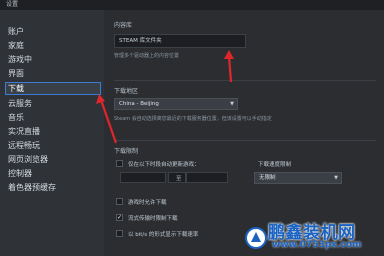 This screenshot has height=256, width=384. Describe the element at coordinates (180, 41) in the screenshot. I see `steam-library-folders-button: STEAM 库文件夹` at that location.